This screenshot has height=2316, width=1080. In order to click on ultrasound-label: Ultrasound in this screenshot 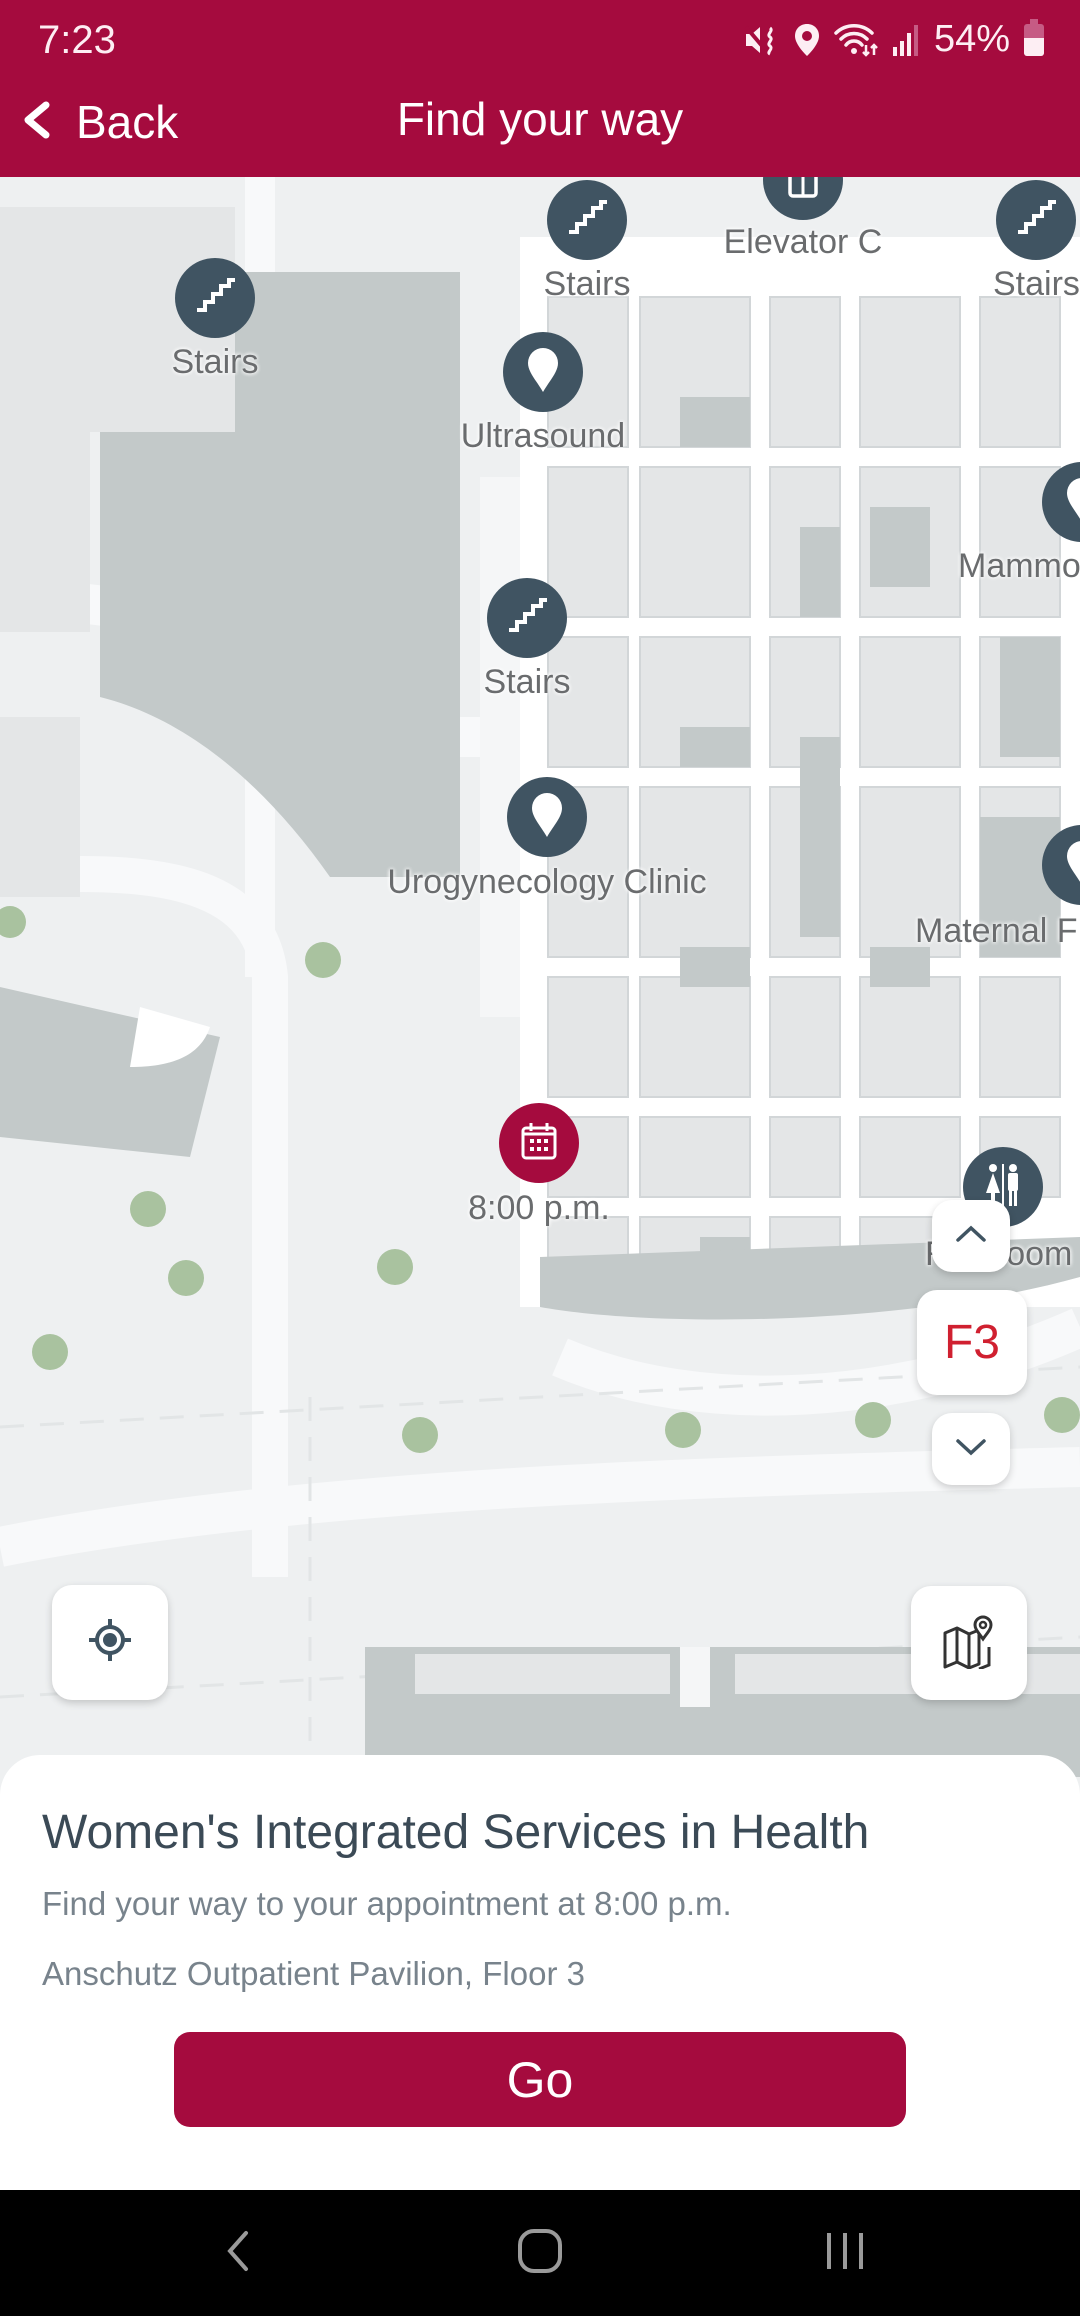, I will do `click(543, 436)`.